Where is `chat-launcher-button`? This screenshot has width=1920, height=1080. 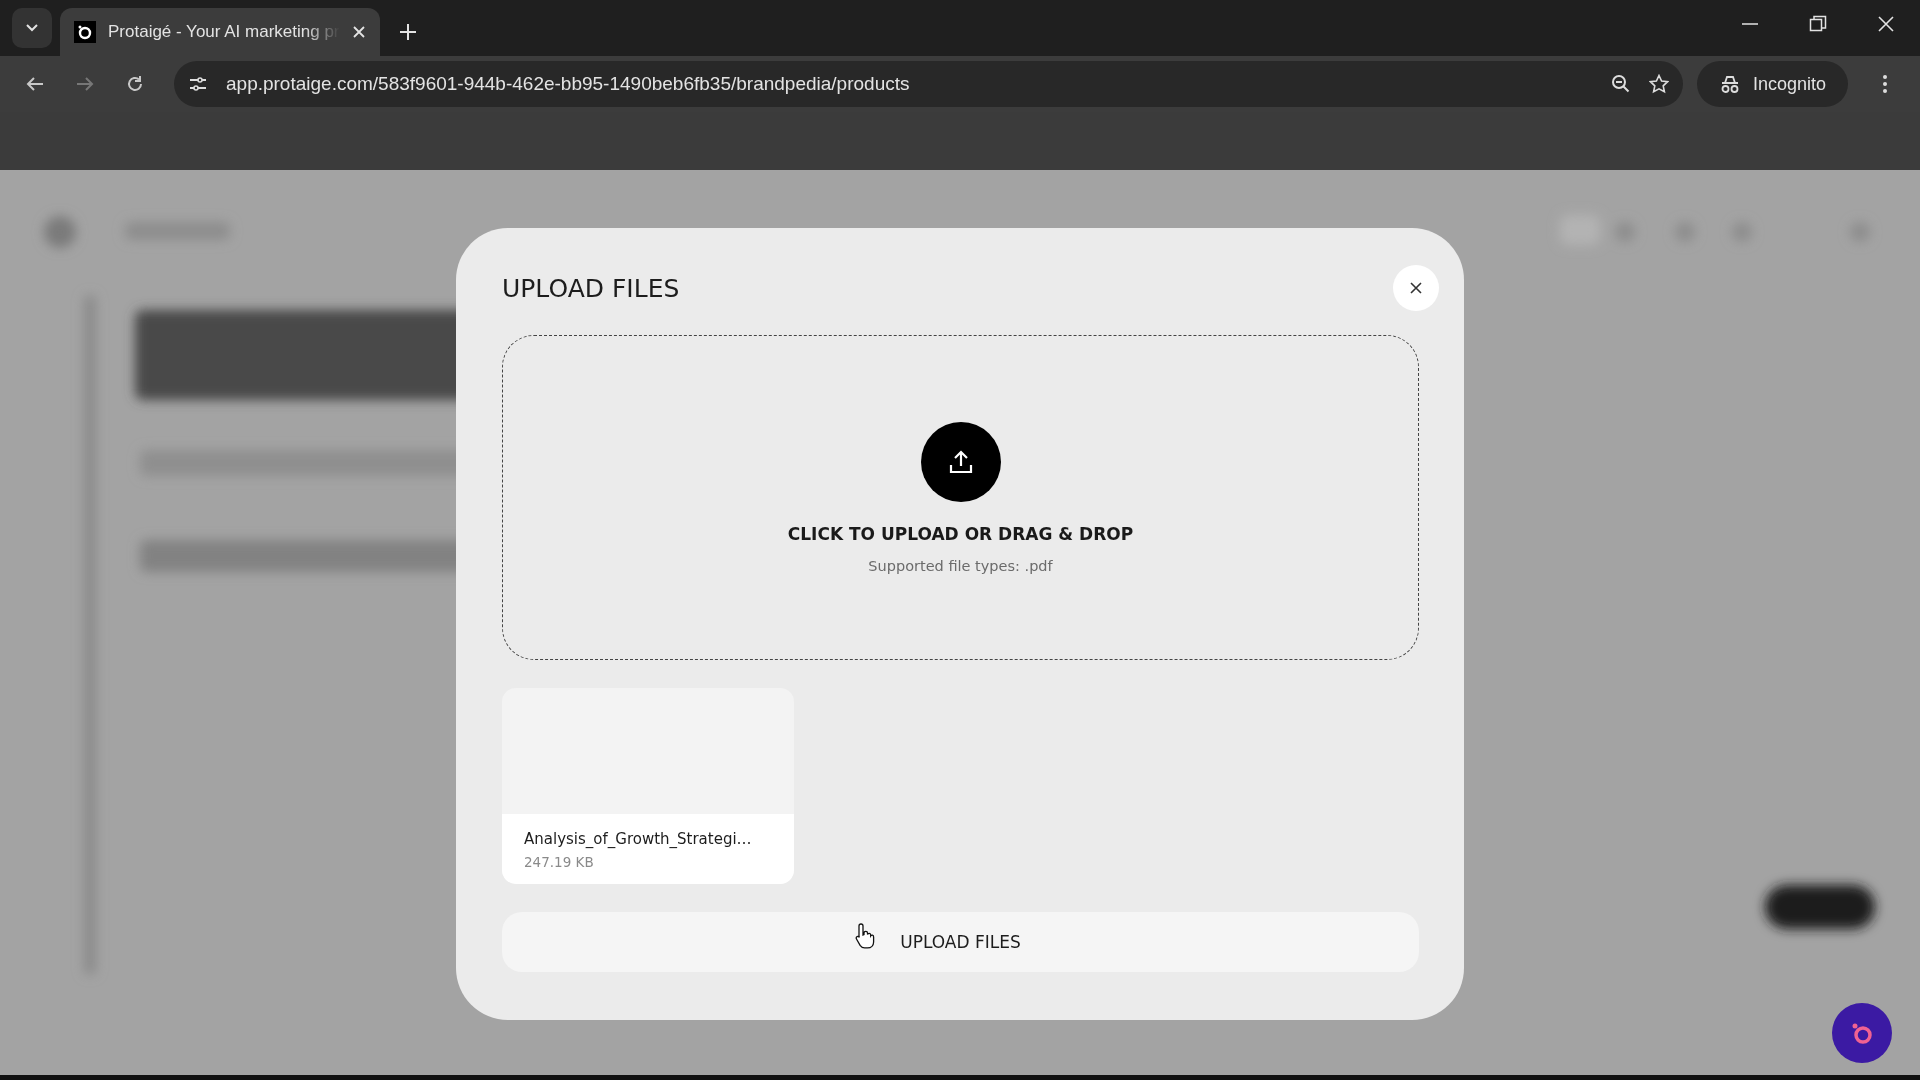
chat-launcher-button is located at coordinates (1862, 1033).